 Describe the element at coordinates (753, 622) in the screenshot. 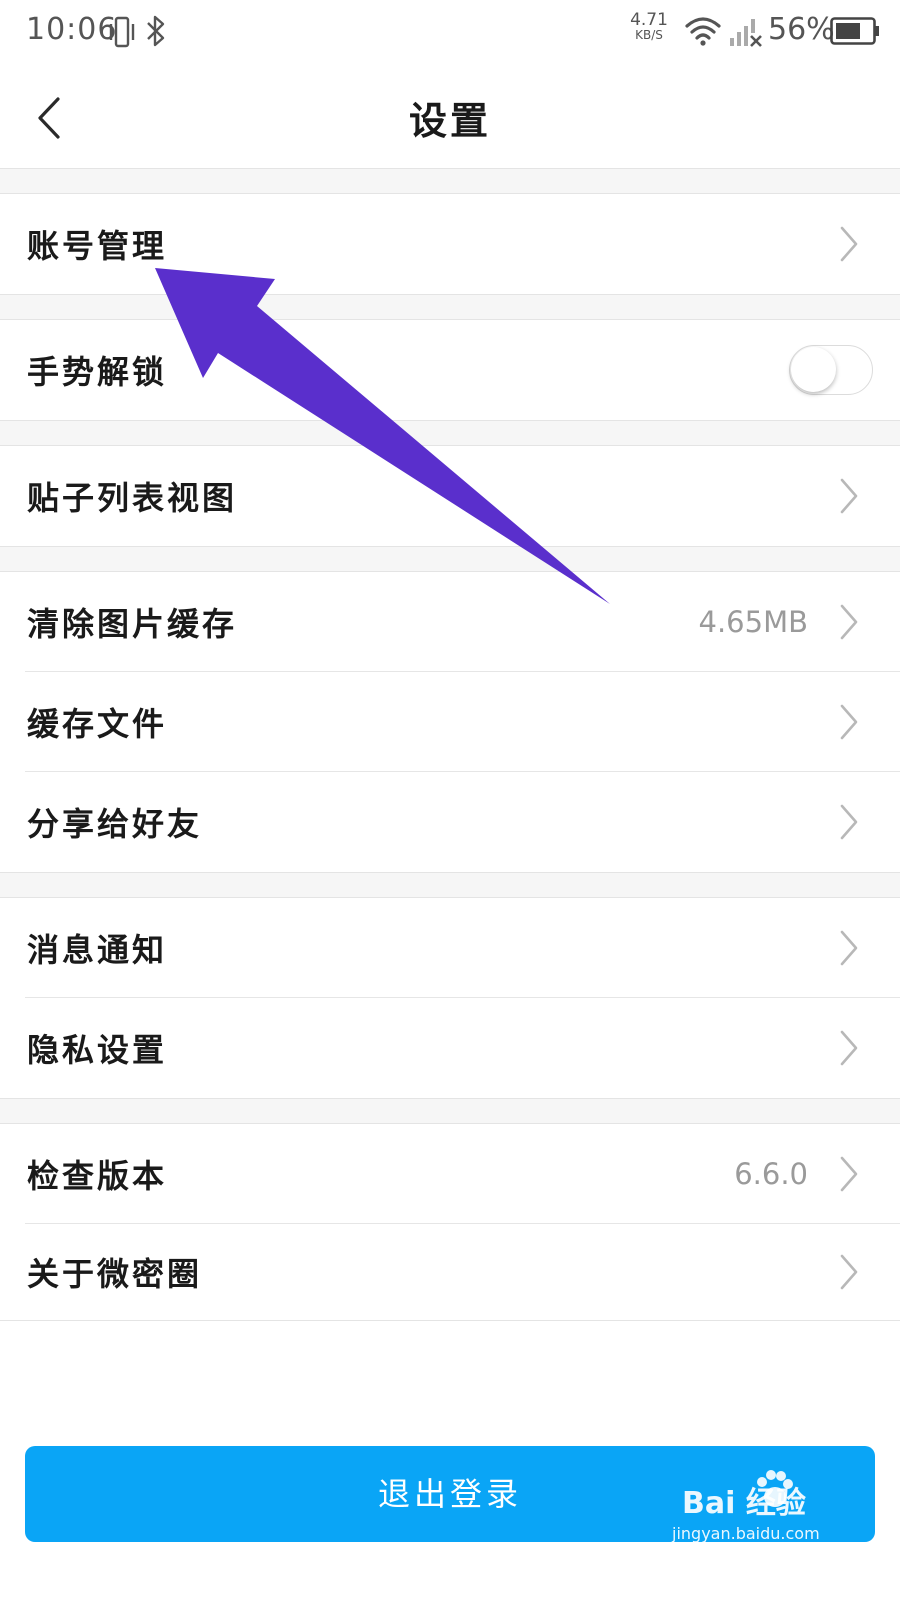

I see `cache-size-value: 4.65MB` at that location.